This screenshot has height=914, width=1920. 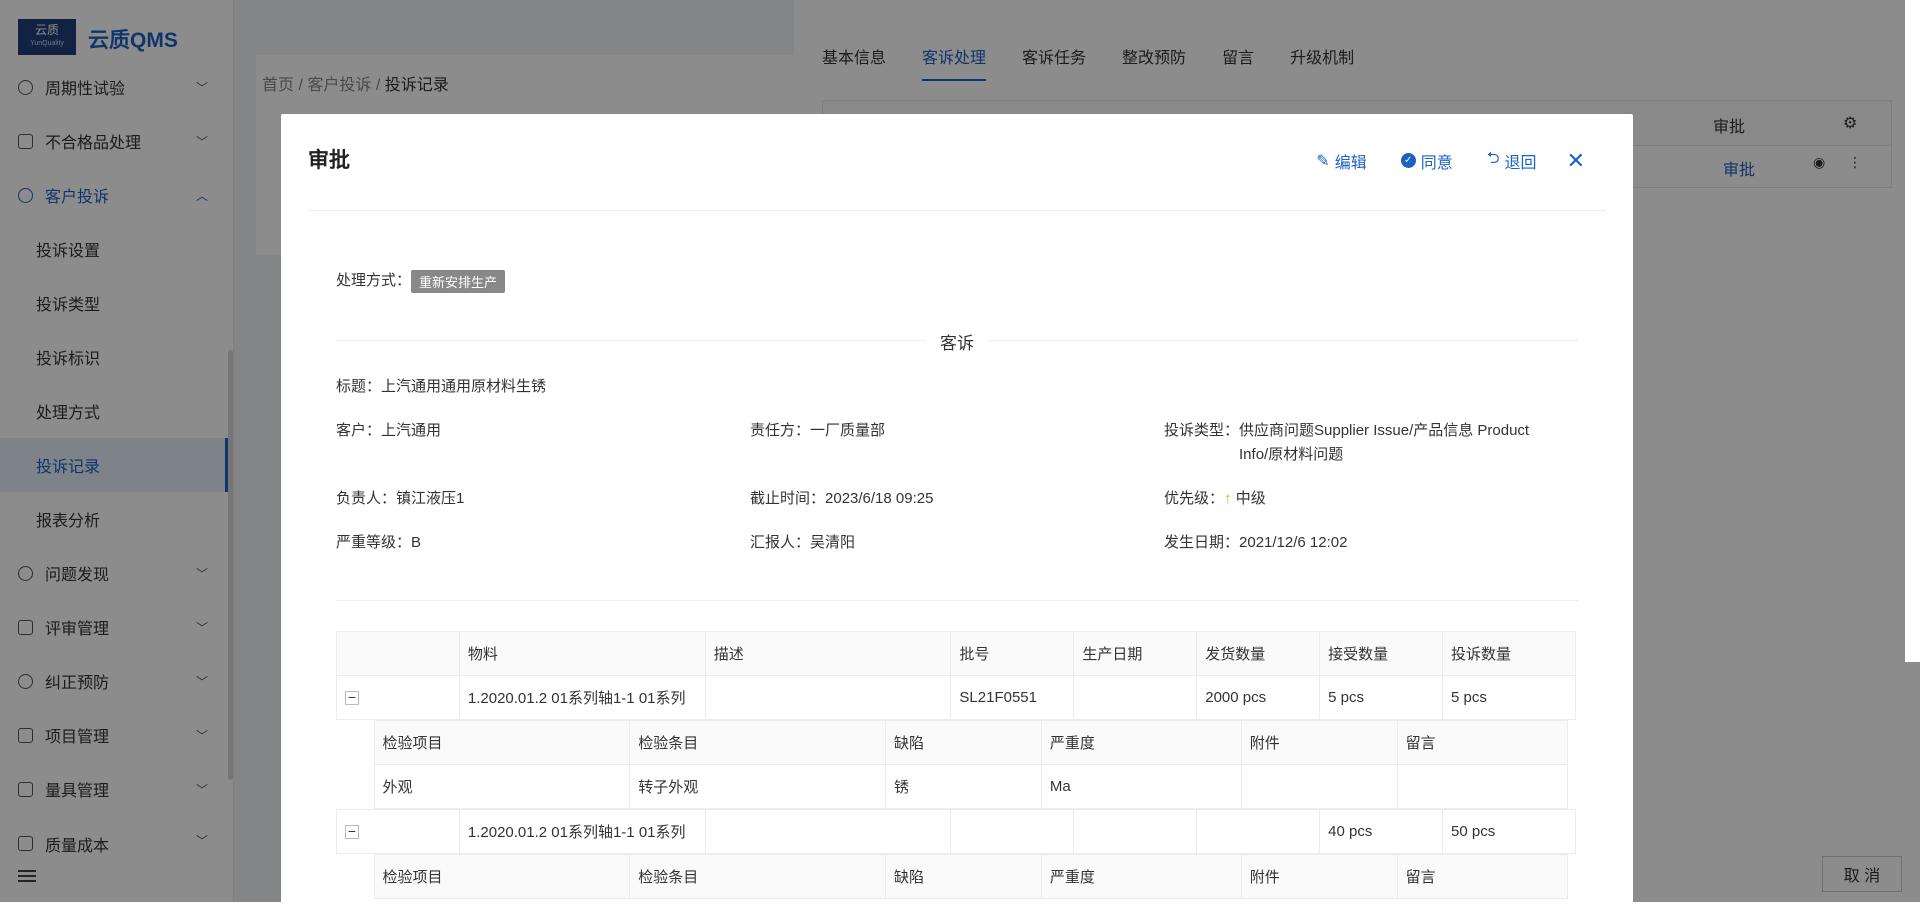 I want to click on right-scroll-strip, so click(x=1912, y=331).